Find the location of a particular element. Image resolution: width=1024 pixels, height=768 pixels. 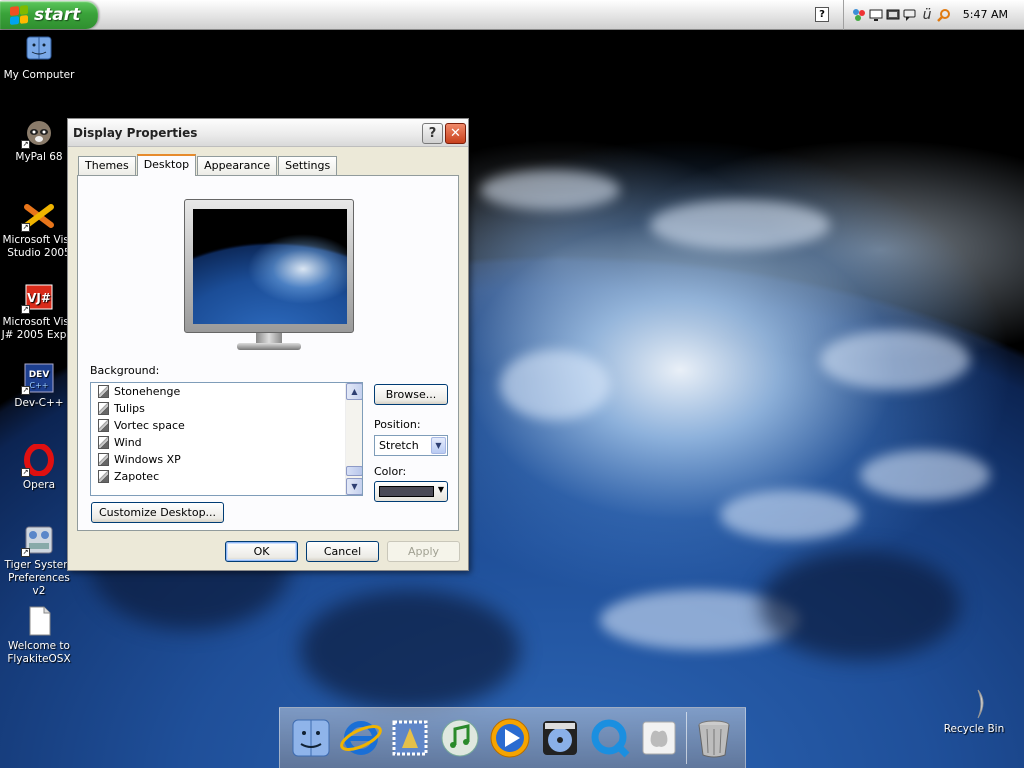

apple-system-icon is located at coordinates (659, 738).